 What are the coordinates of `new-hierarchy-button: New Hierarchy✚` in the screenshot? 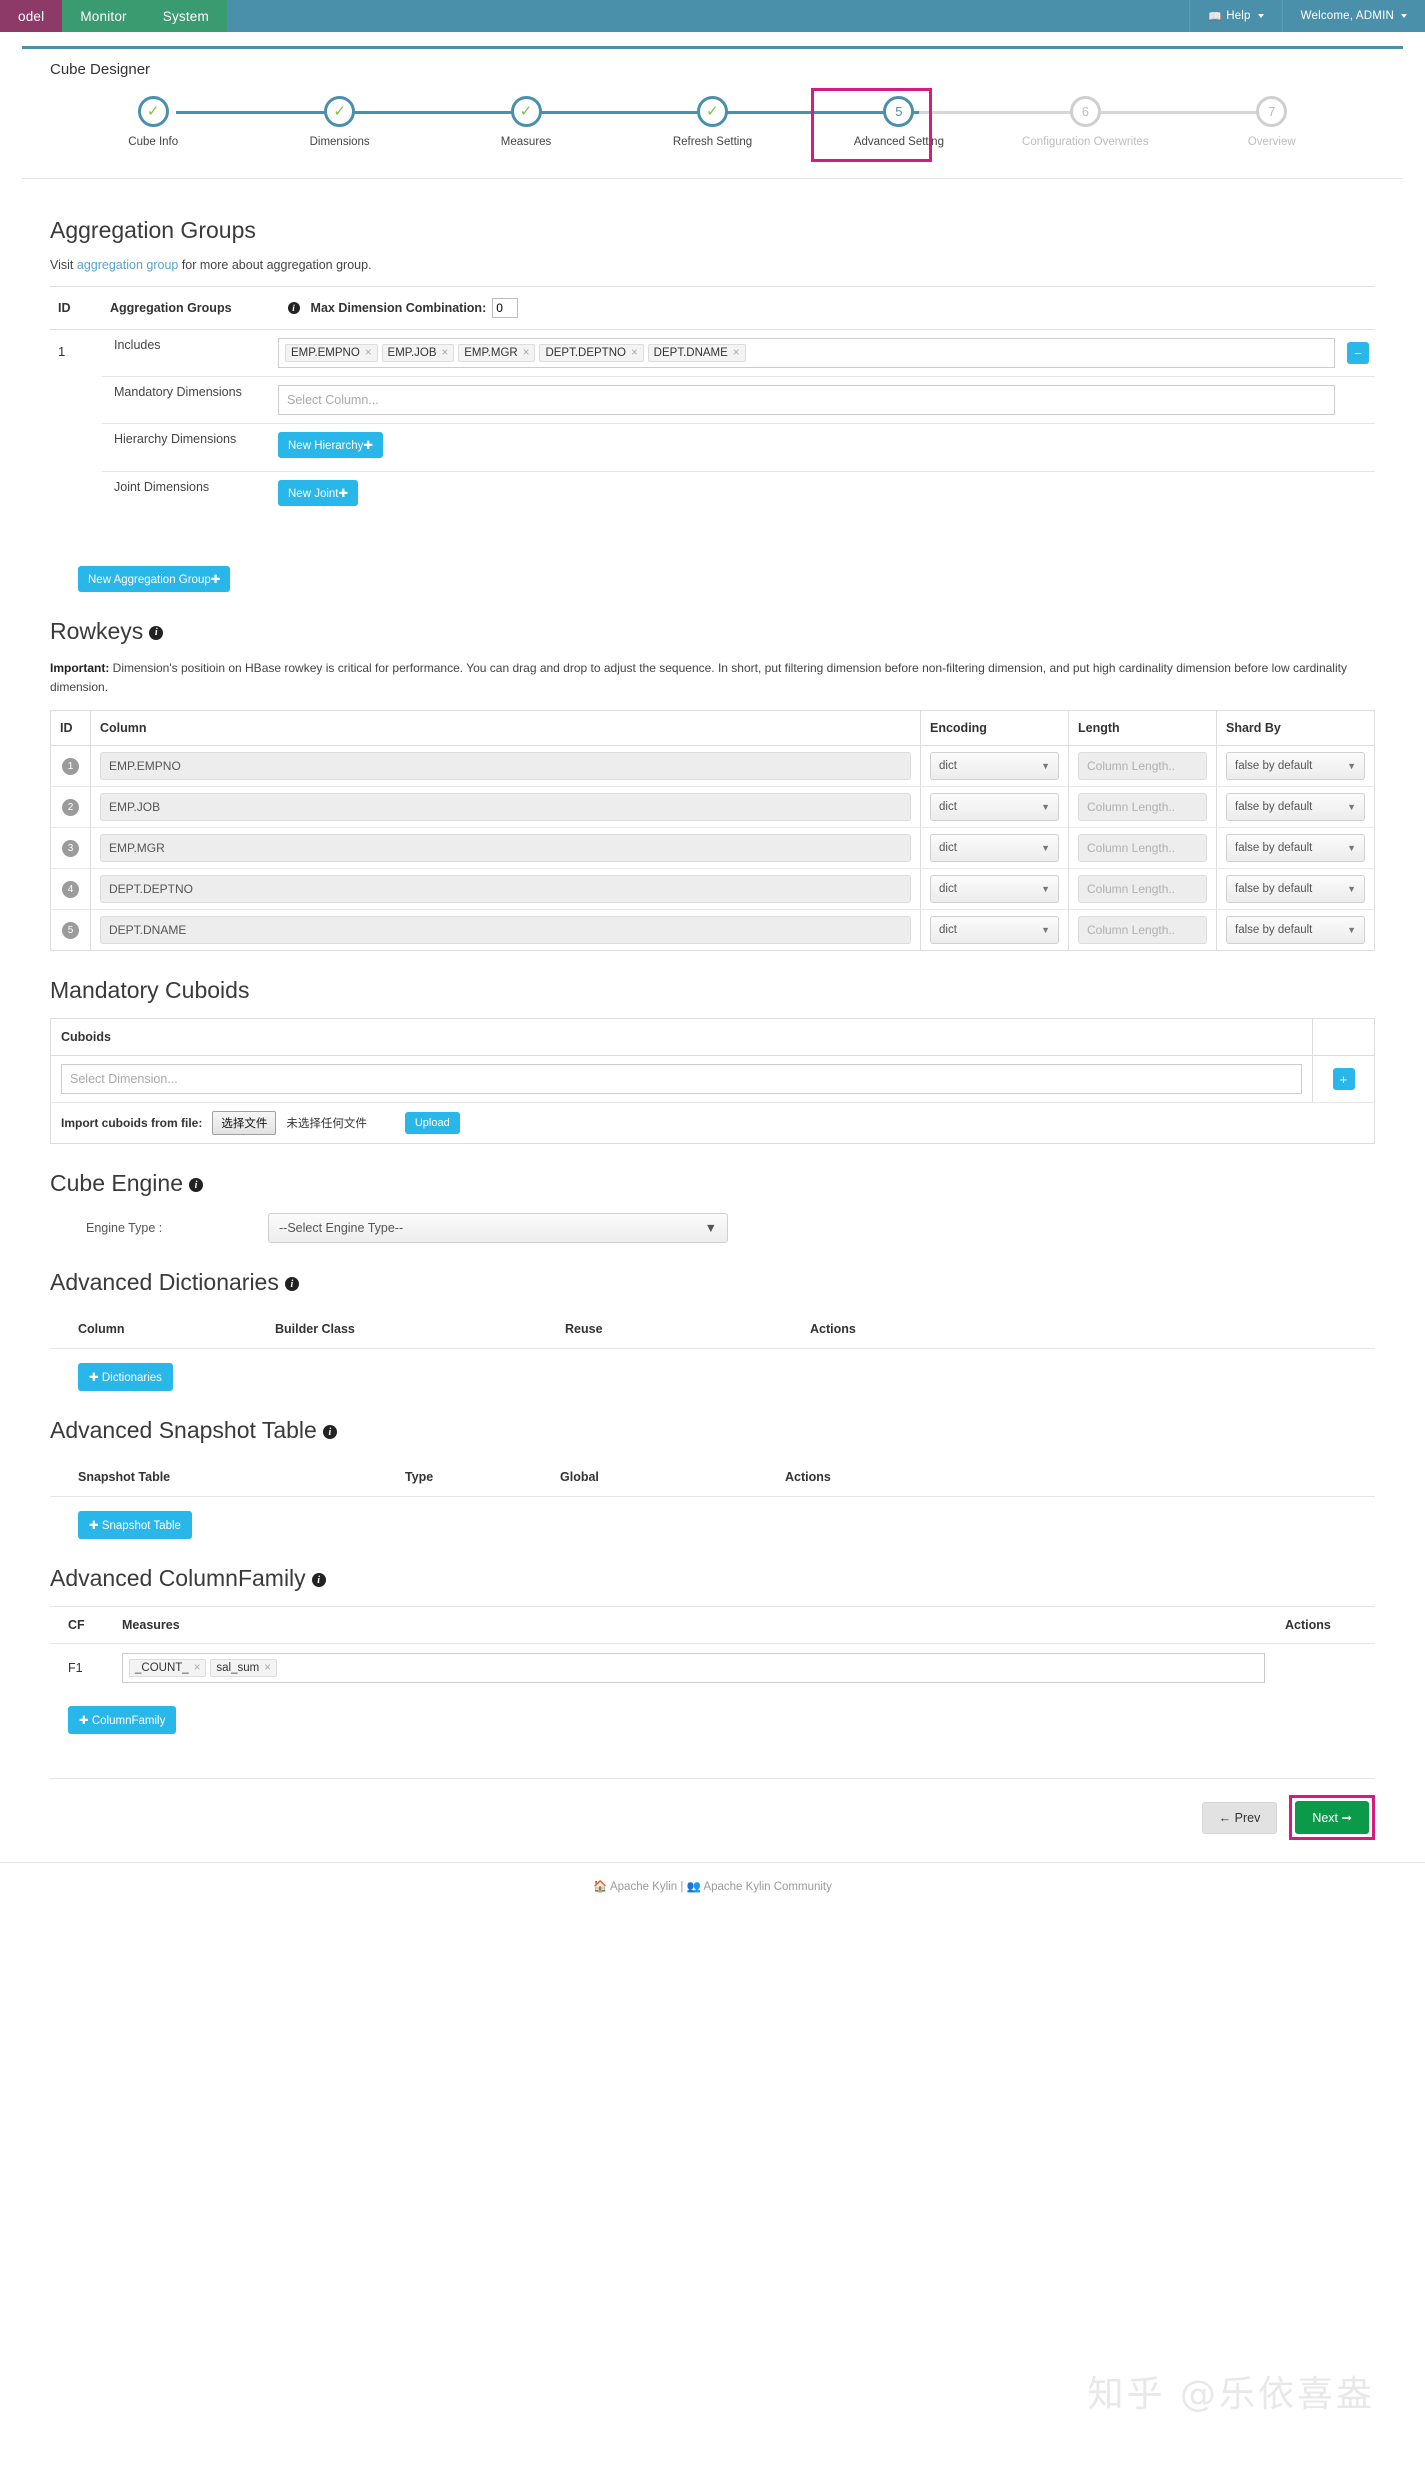 It's located at (331, 445).